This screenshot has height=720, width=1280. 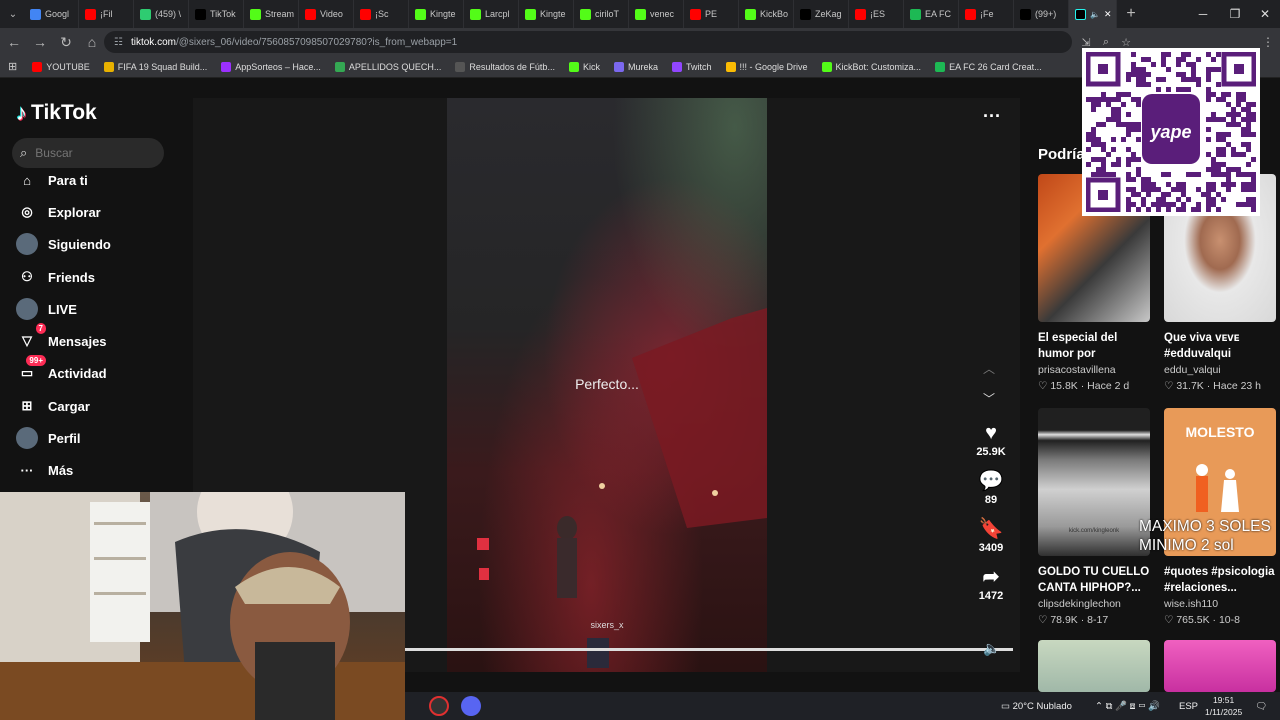 What do you see at coordinates (63, 244) in the screenshot?
I see `nav-item-siguiendo: ● Siguiendo` at bounding box center [63, 244].